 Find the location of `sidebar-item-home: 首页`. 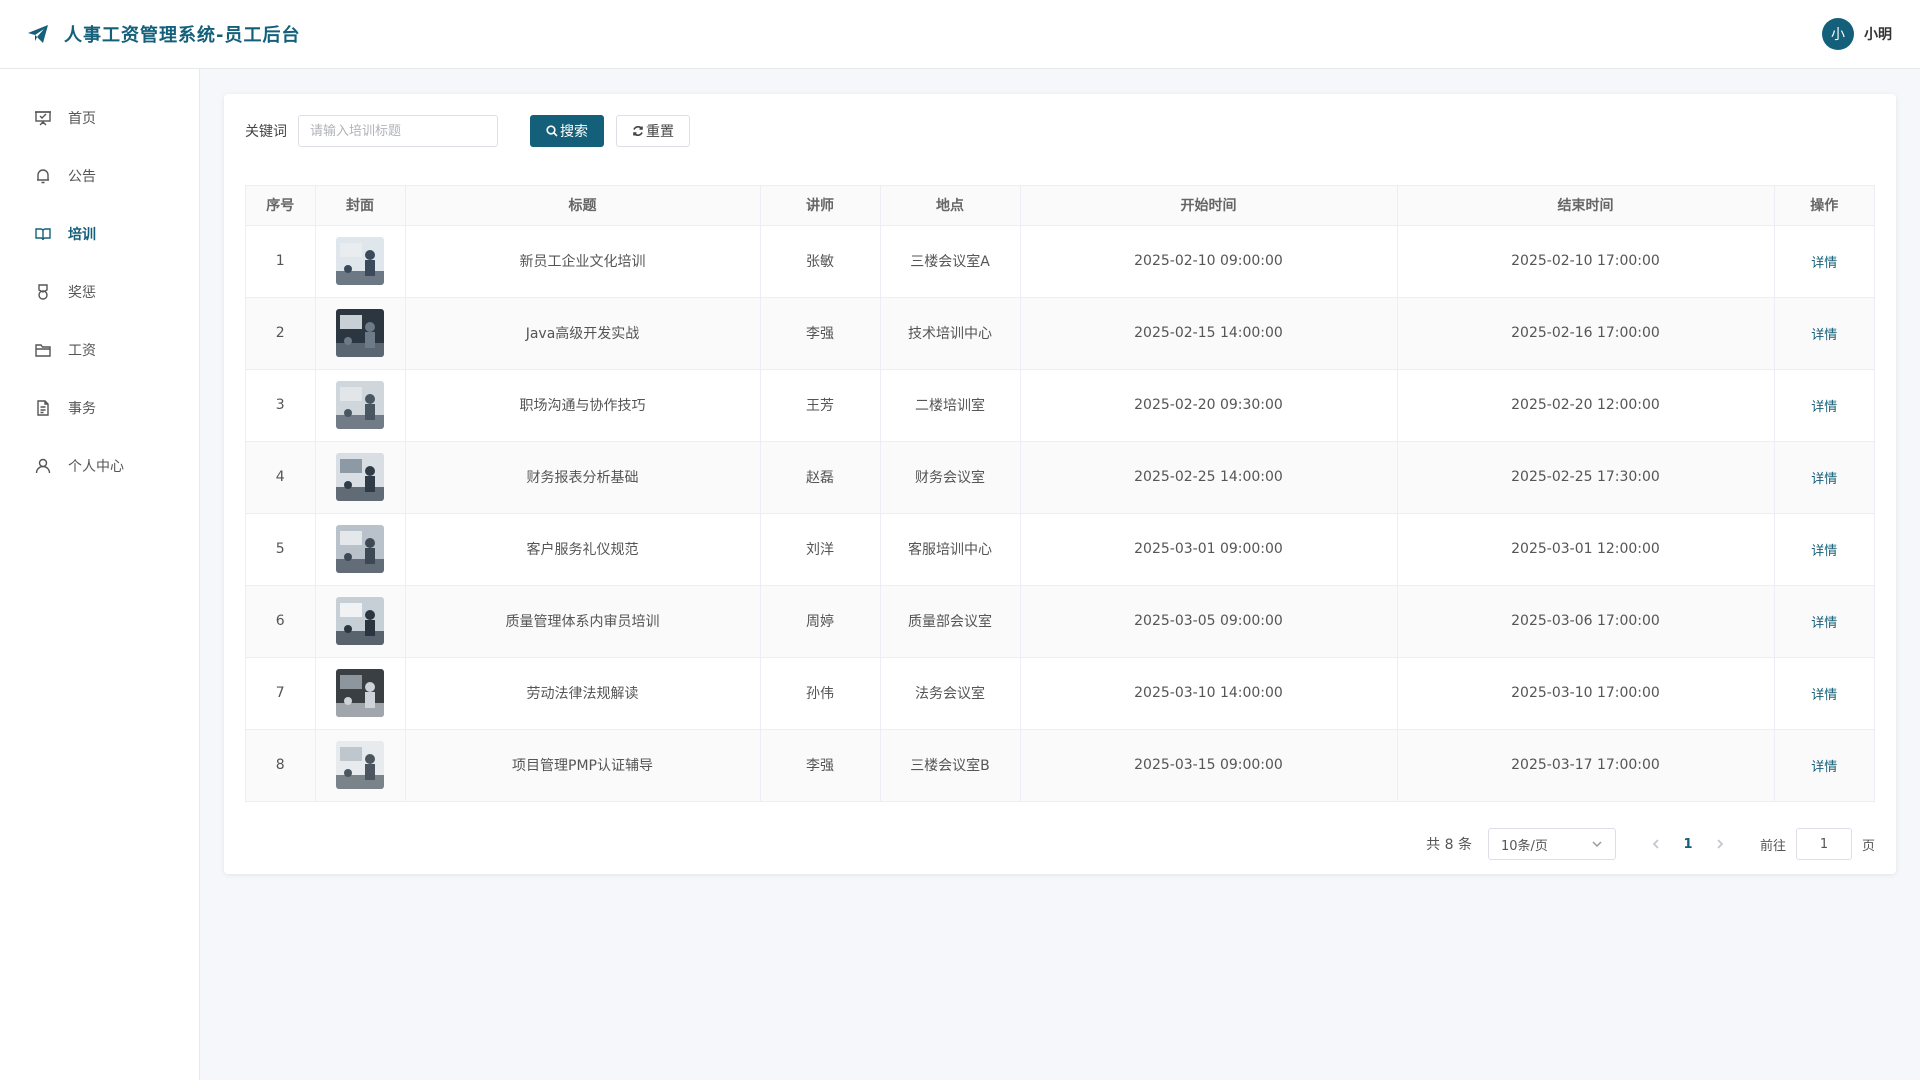

sidebar-item-home: 首页 is located at coordinates (99, 118).